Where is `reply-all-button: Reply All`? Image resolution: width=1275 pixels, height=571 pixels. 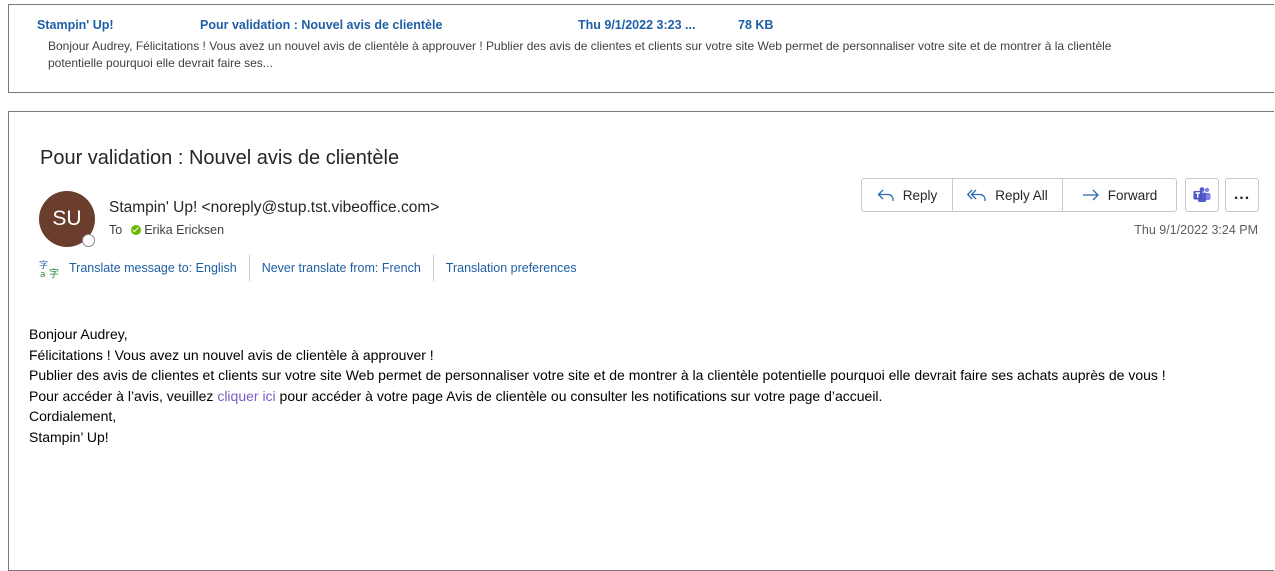 reply-all-button: Reply All is located at coordinates (1008, 195).